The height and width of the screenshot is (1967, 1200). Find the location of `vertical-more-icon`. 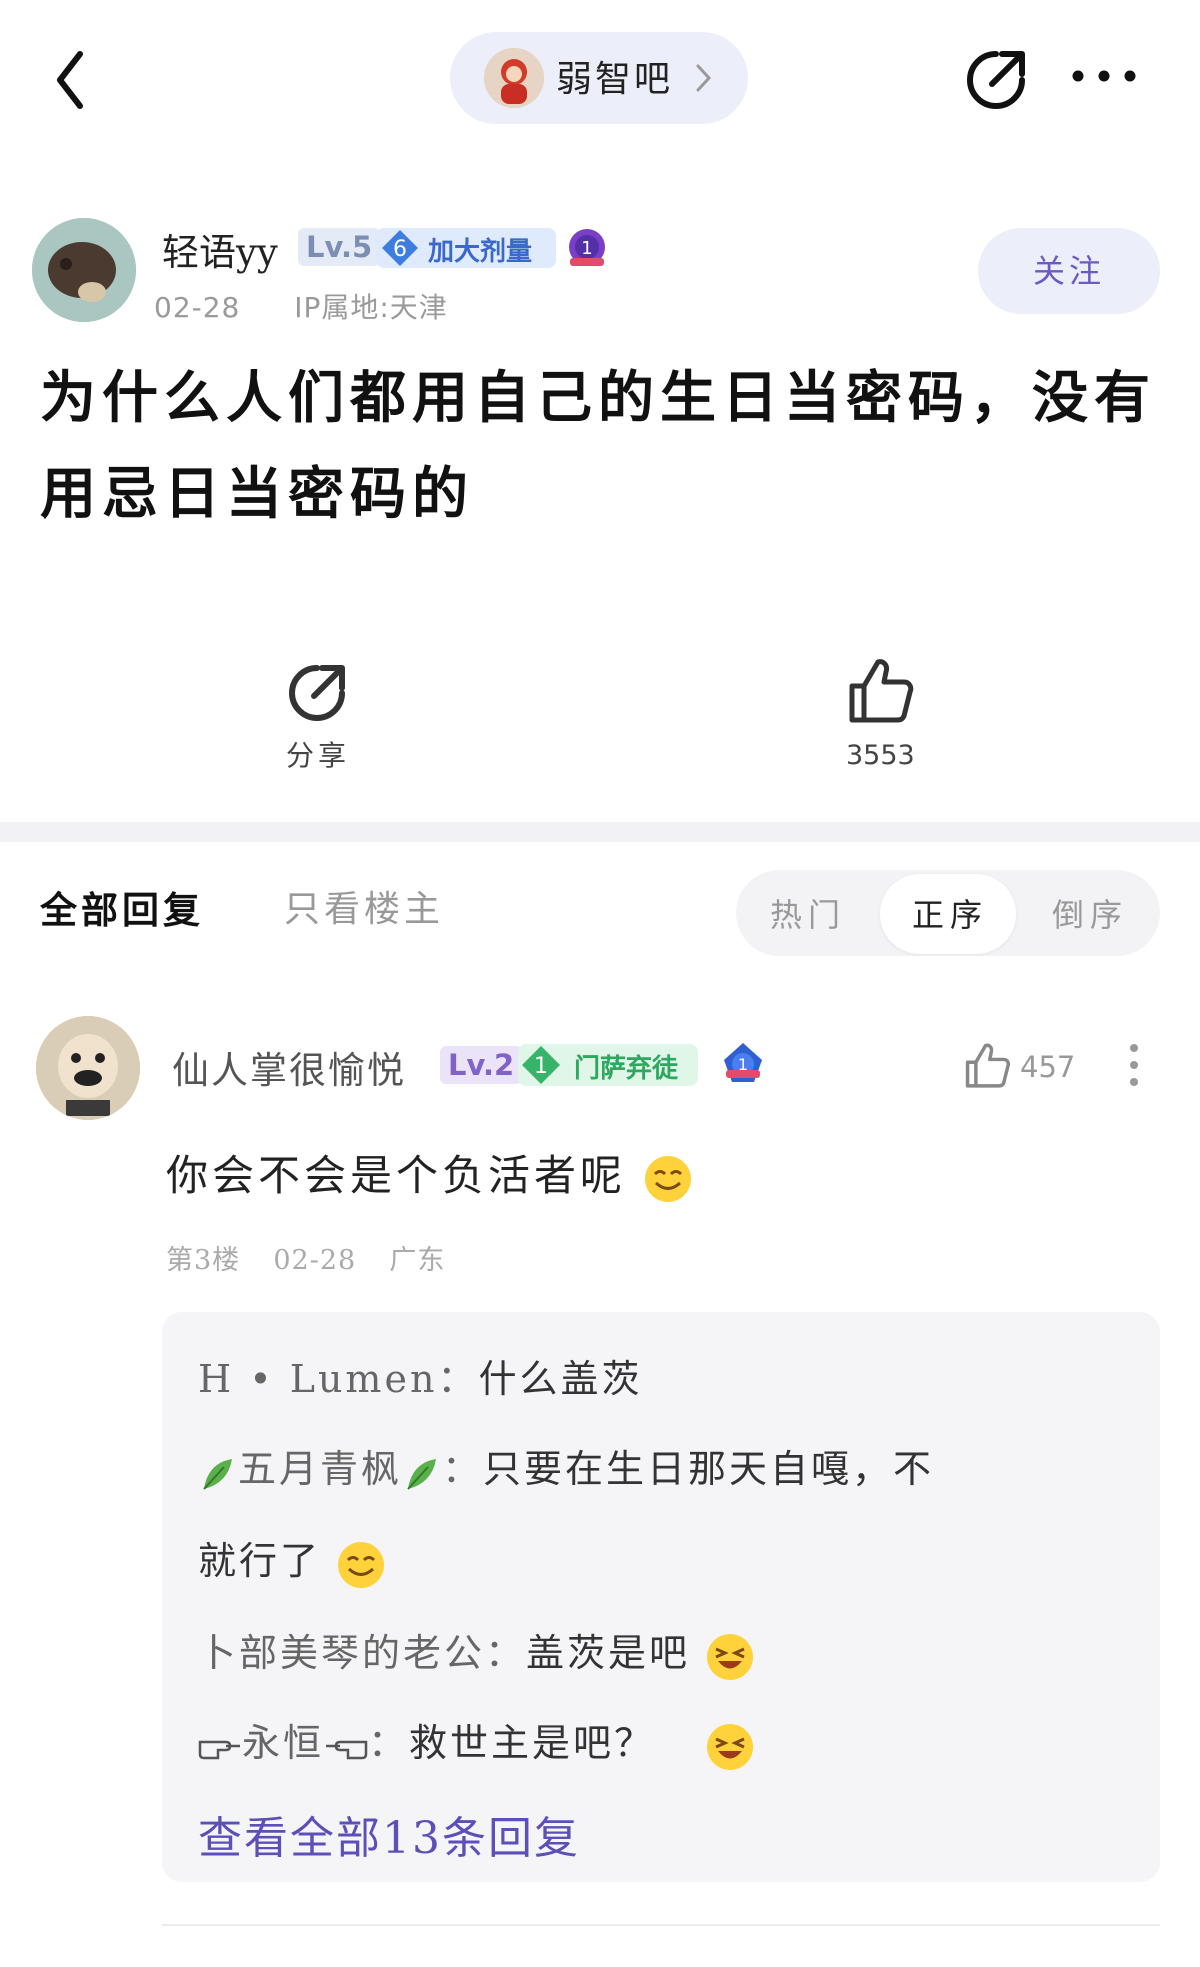

vertical-more-icon is located at coordinates (1134, 1065).